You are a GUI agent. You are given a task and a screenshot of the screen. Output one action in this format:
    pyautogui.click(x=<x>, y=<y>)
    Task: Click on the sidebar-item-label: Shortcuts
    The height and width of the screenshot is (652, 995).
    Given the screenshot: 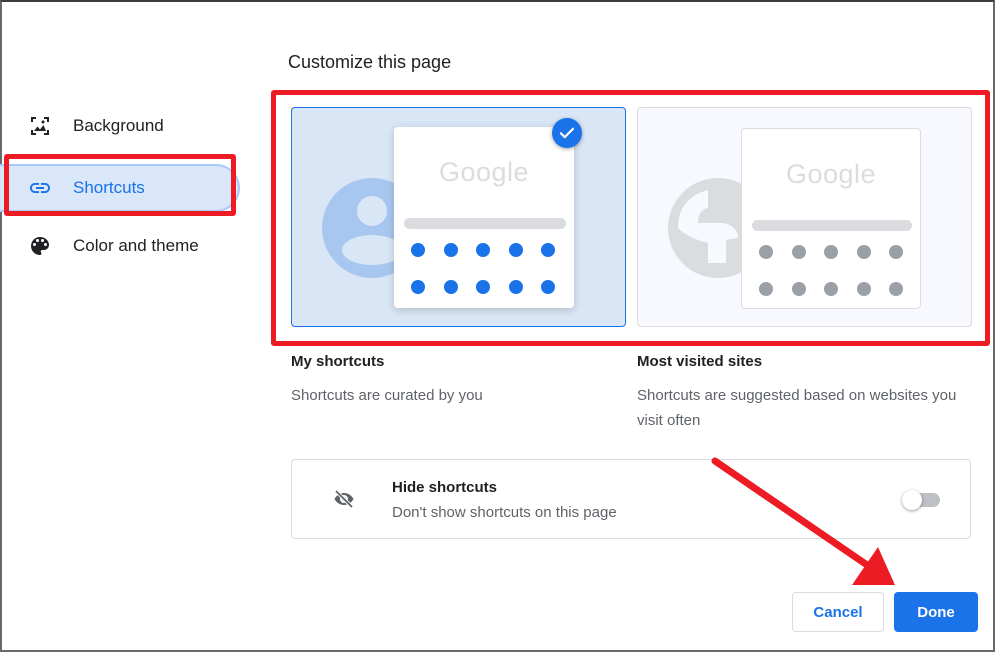 What is the action you would take?
    pyautogui.click(x=109, y=187)
    